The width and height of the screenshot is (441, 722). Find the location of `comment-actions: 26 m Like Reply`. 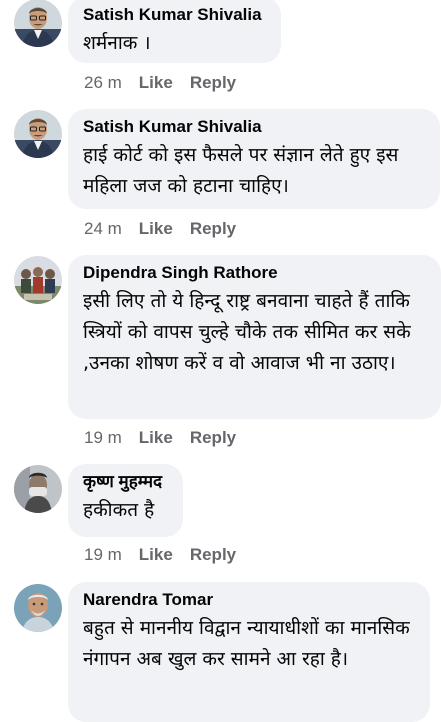

comment-actions: 26 m Like Reply is located at coordinates (160, 83).